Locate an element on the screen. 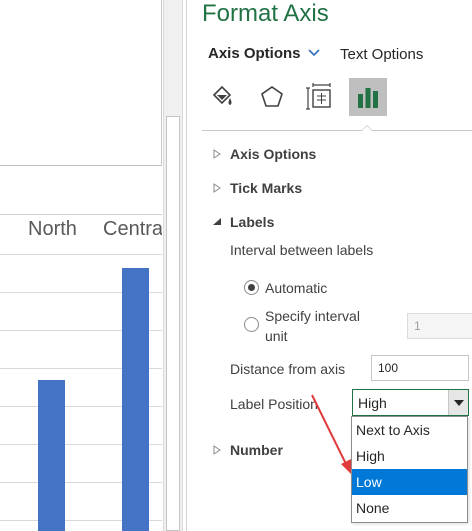 This screenshot has height=531, width=472. distance-from-axis-label: Distance from axis is located at coordinates (288, 369).